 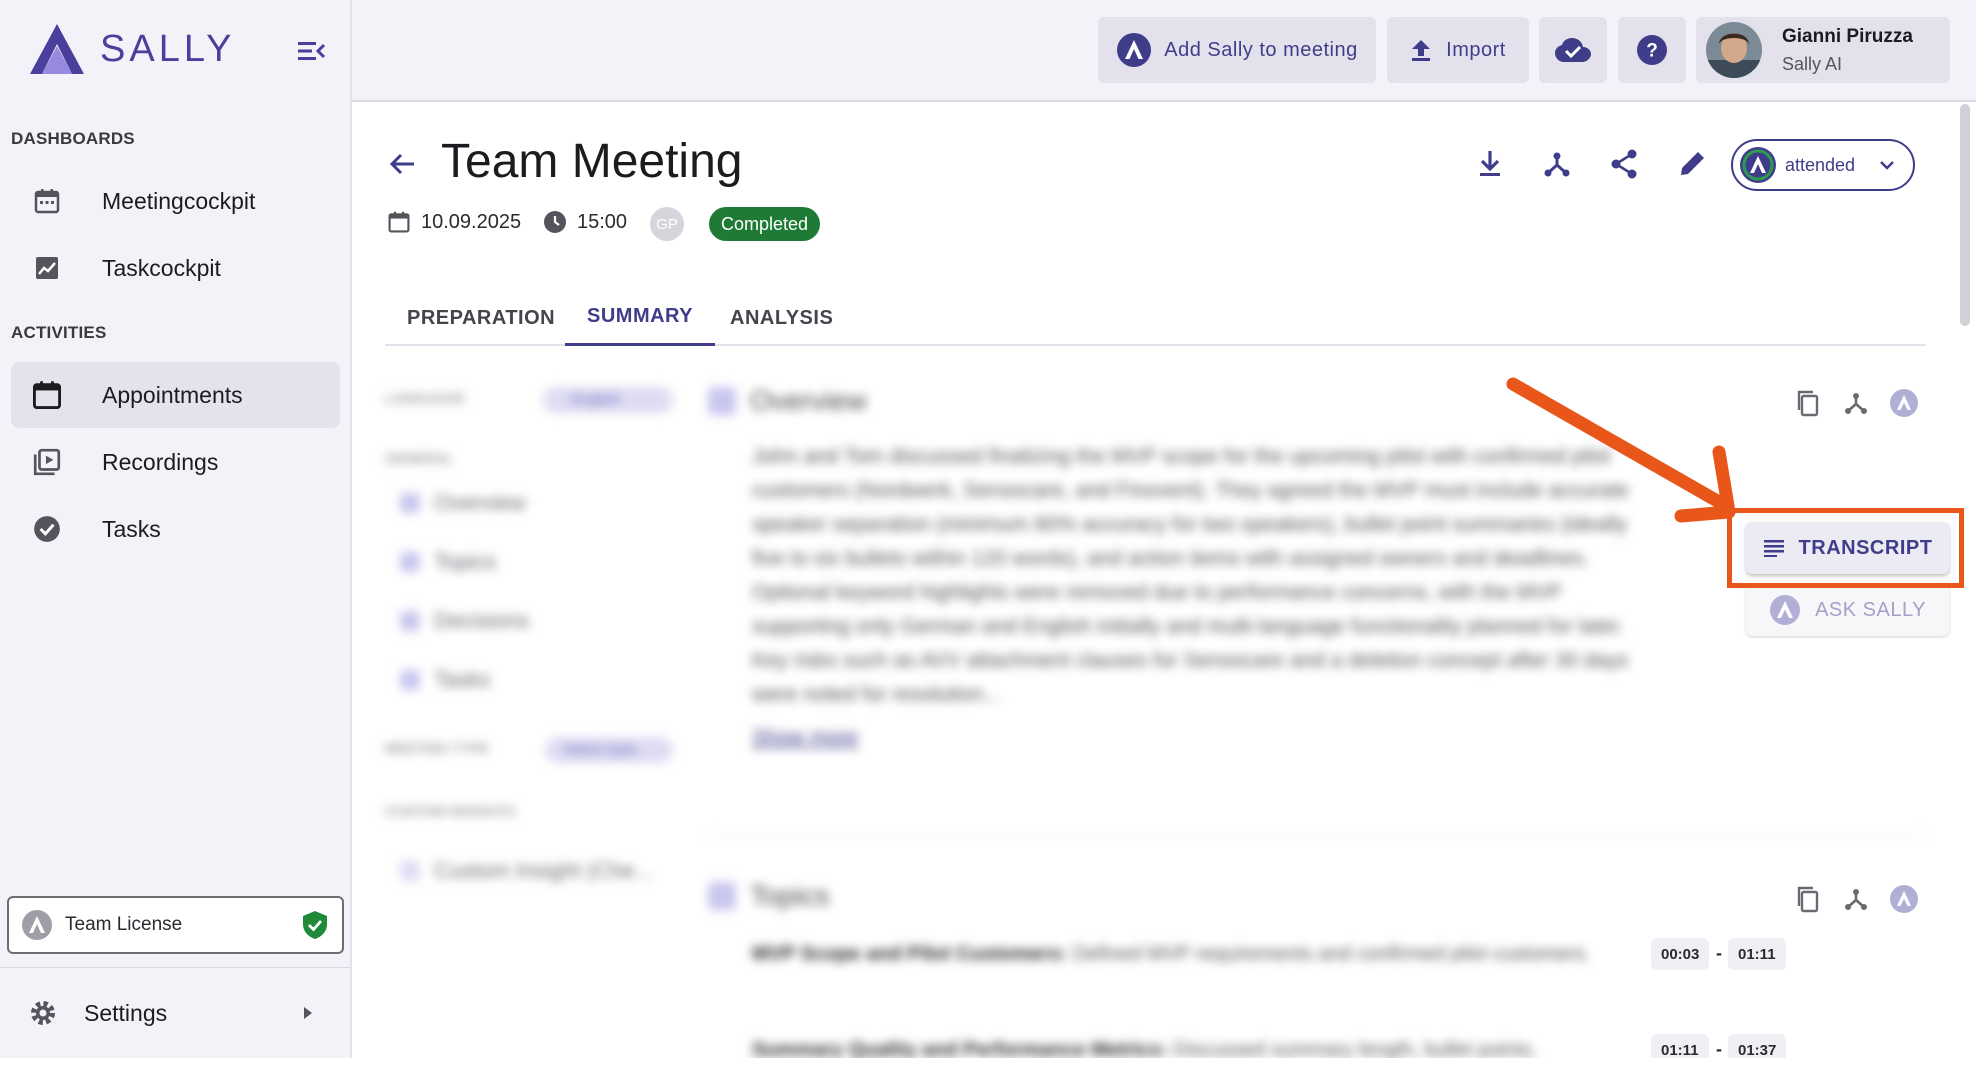 What do you see at coordinates (1421, 50) in the screenshot?
I see `upload-icon` at bounding box center [1421, 50].